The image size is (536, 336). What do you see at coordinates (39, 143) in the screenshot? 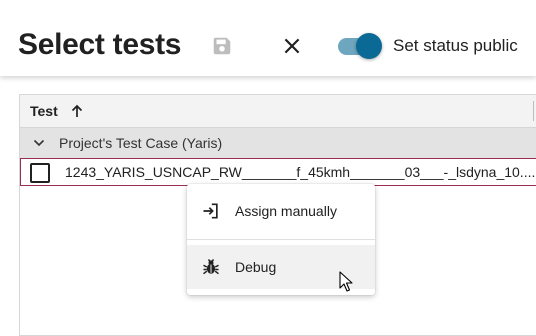
I see `chevron-down-icon` at bounding box center [39, 143].